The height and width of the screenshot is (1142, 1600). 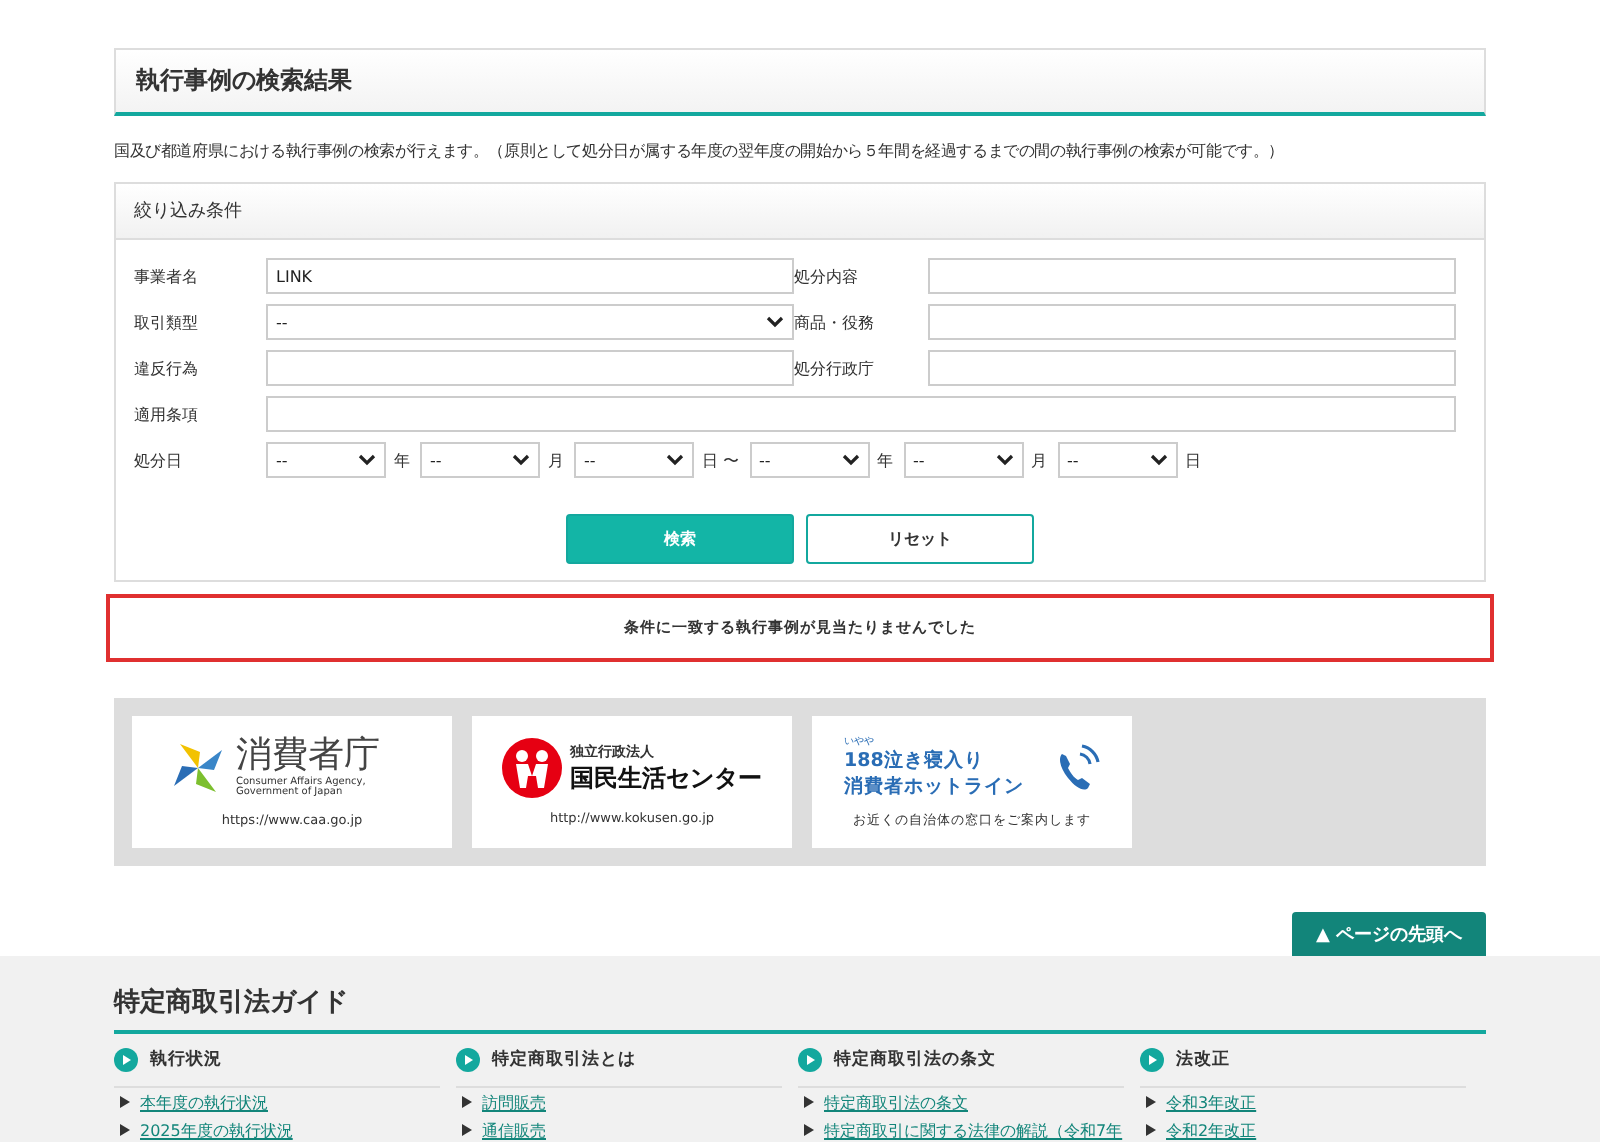 I want to click on logo-text: 消費者ホットライン, so click(x=934, y=787).